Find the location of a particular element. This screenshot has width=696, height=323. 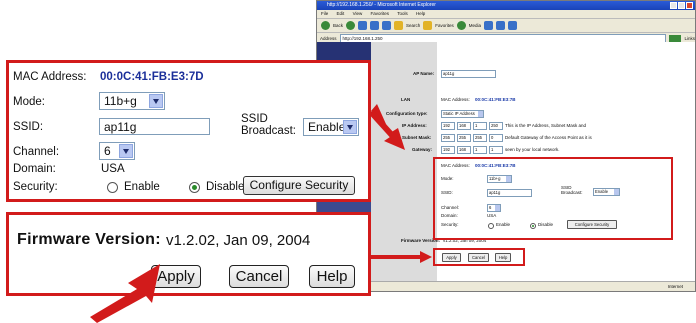

arrow-to-wireless-icon is located at coordinates (386, 127).